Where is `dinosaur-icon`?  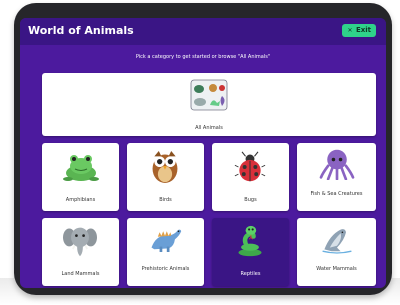
dinosaur-icon is located at coordinates (166, 240).